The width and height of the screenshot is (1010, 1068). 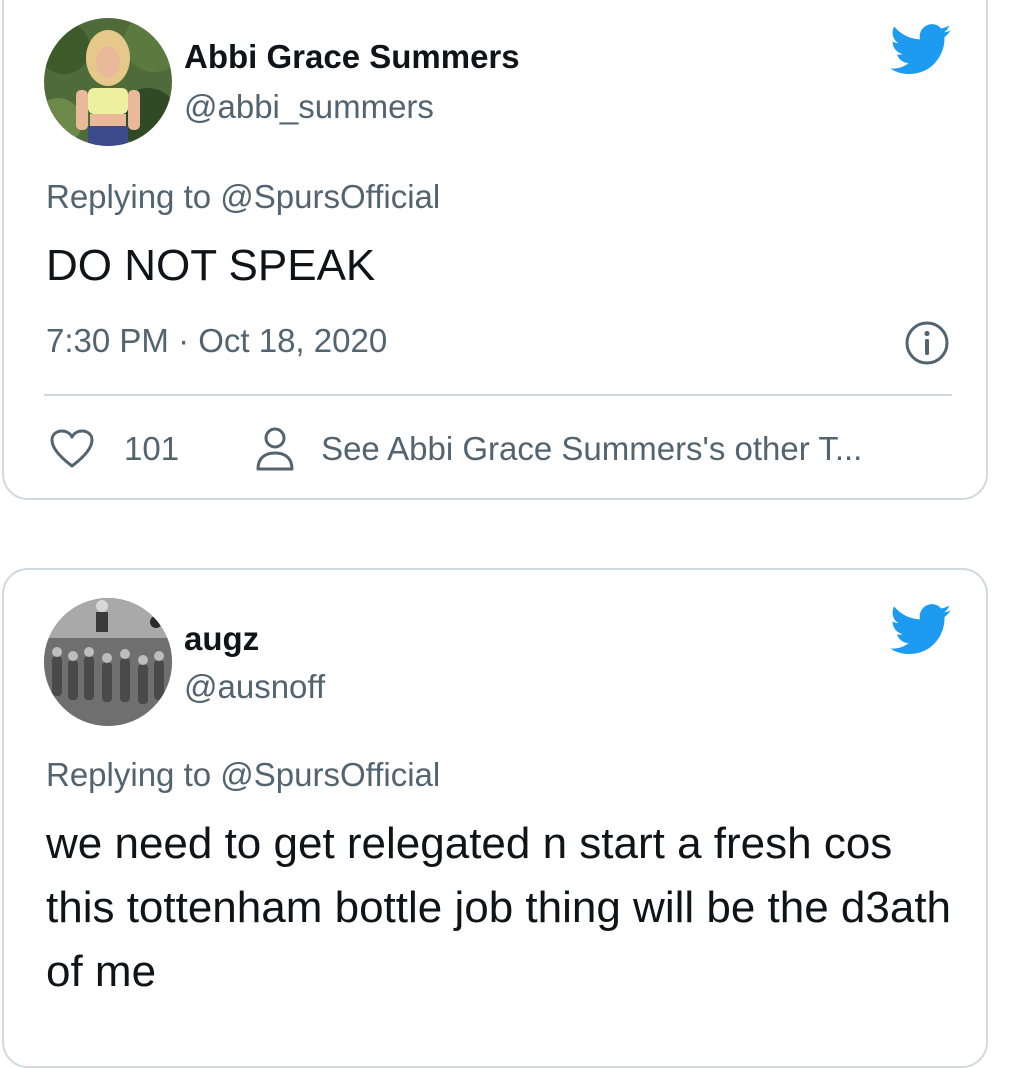 What do you see at coordinates (352, 57) in the screenshot?
I see `display-name: Abbi Grace Summers` at bounding box center [352, 57].